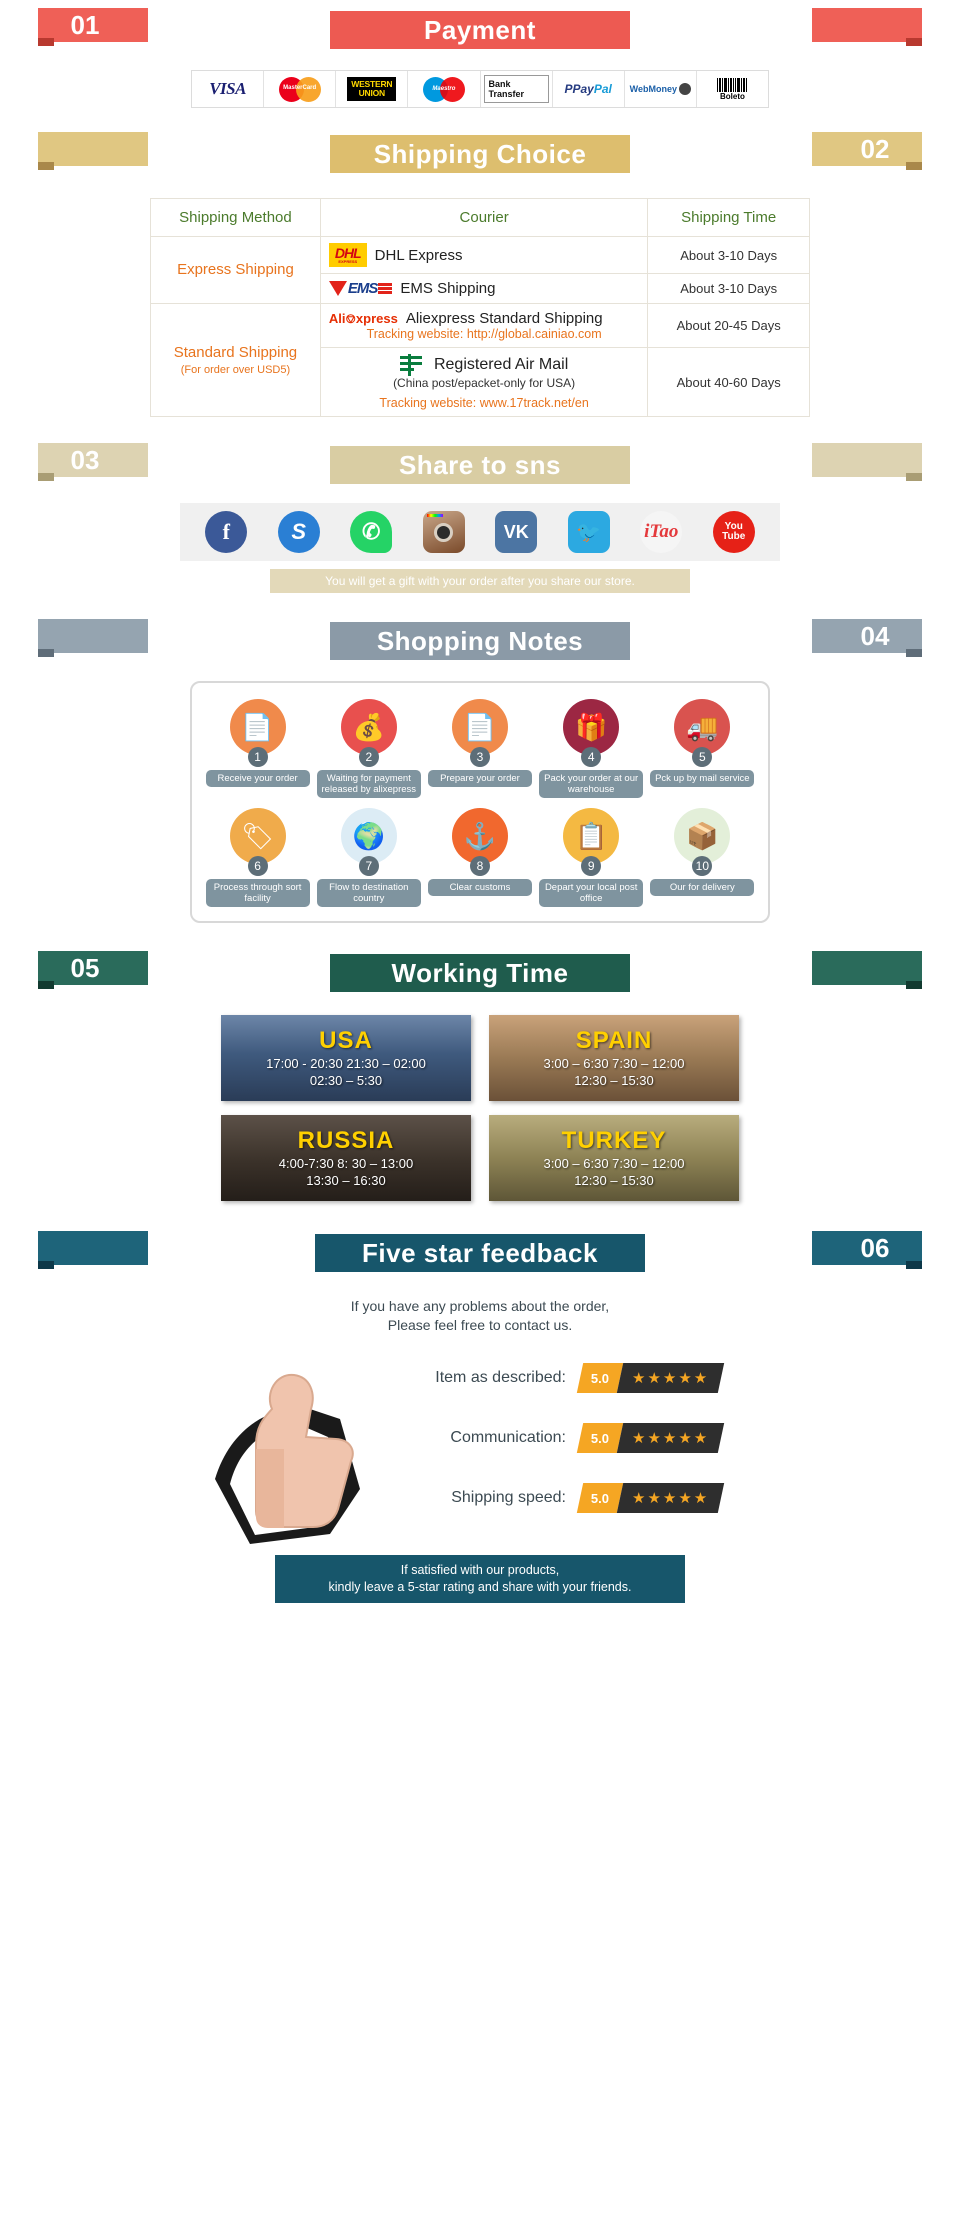 The image size is (960, 2228). What do you see at coordinates (591, 784) in the screenshot?
I see `note-step-label: Pack your order at our warehouse` at bounding box center [591, 784].